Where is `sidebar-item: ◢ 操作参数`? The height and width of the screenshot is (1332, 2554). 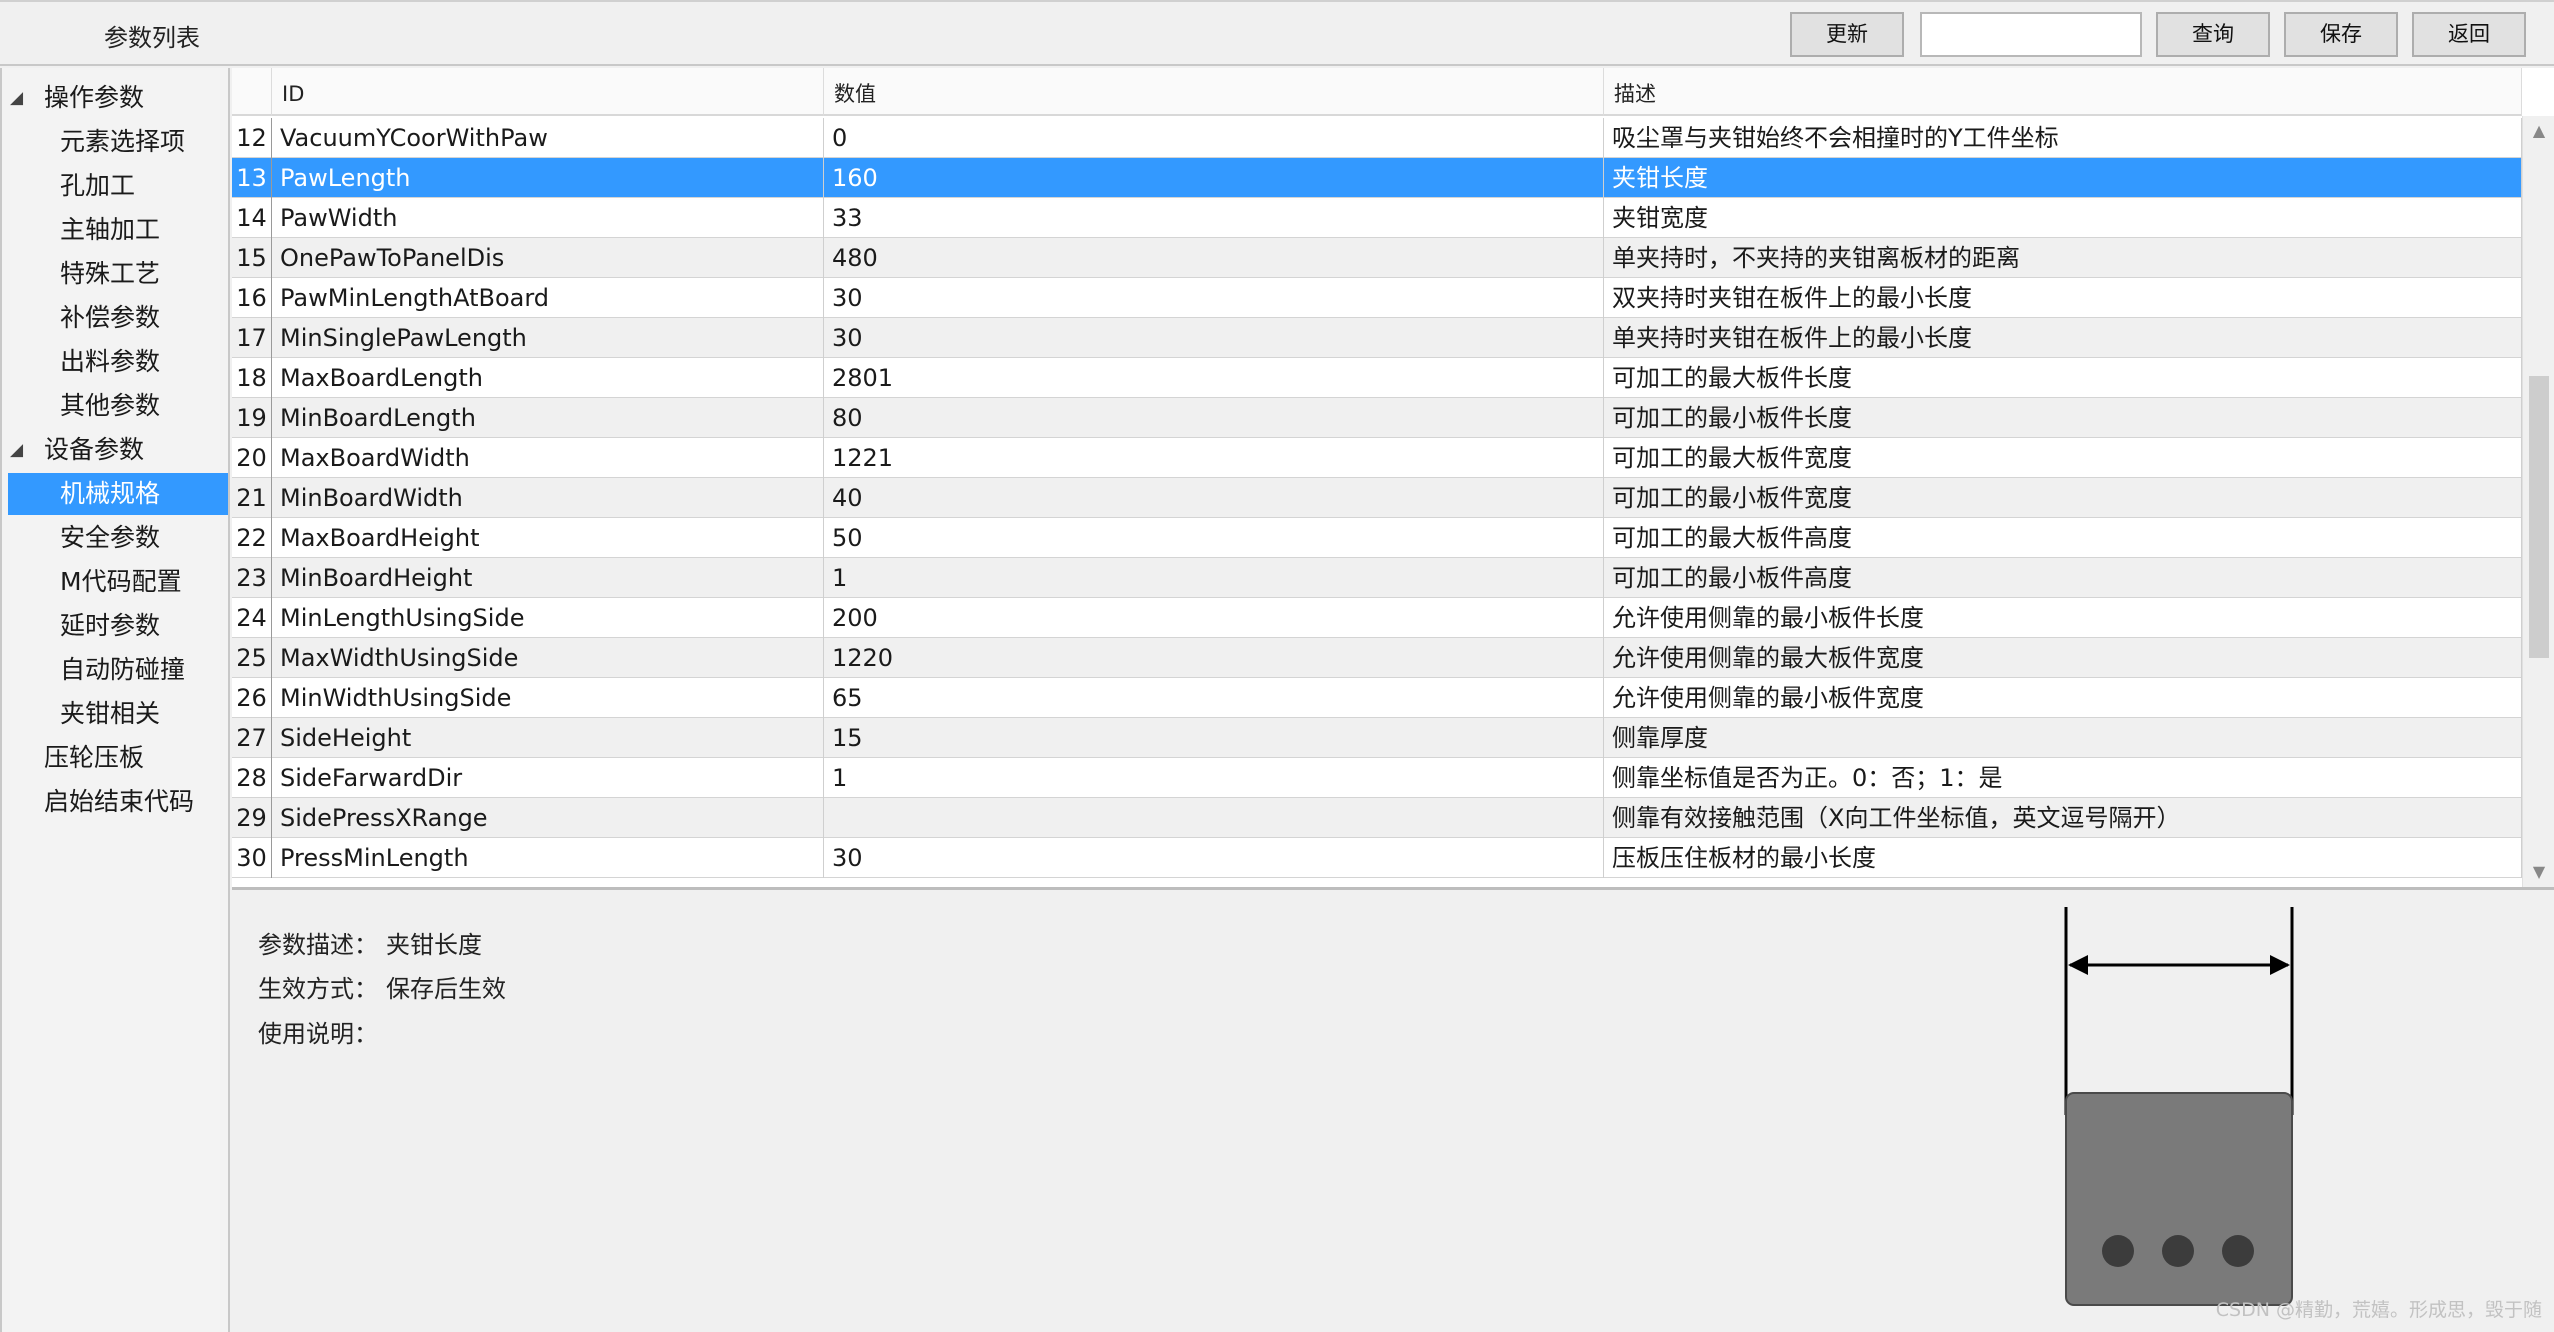 sidebar-item: ◢ 操作参数 is located at coordinates (115, 98).